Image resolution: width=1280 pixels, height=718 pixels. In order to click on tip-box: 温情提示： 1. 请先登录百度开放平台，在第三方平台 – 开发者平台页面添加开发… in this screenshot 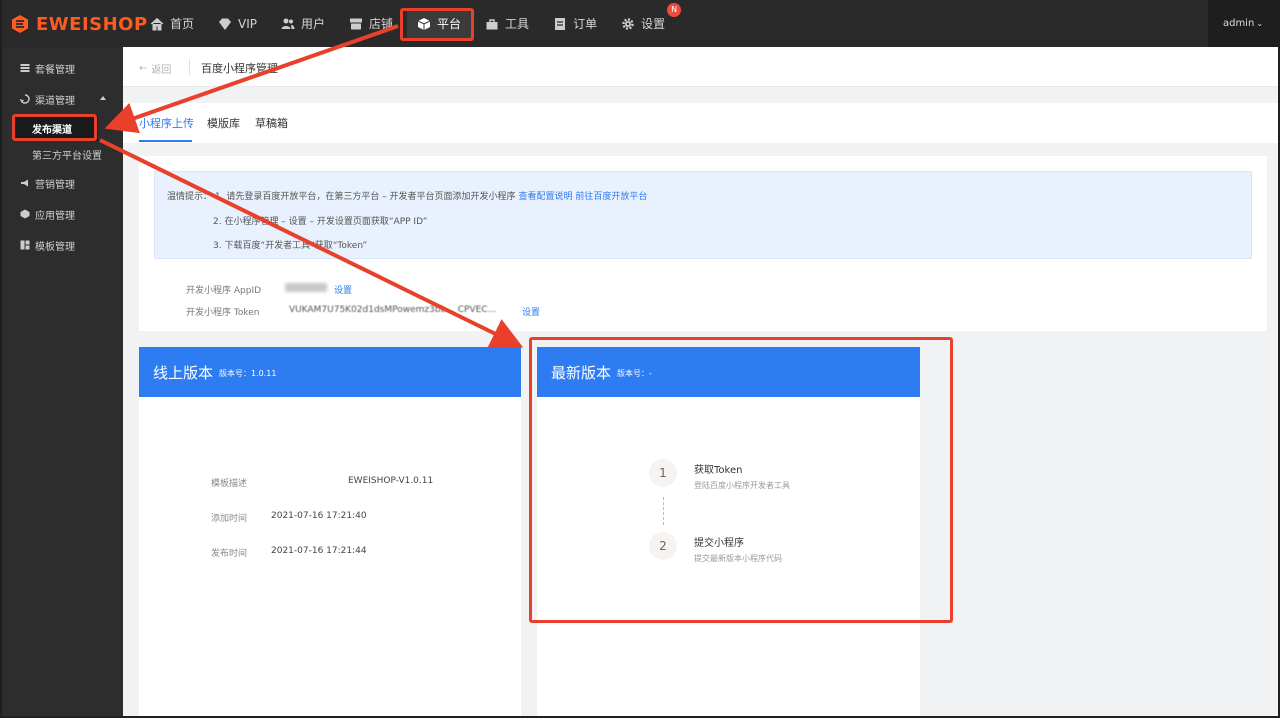, I will do `click(703, 215)`.